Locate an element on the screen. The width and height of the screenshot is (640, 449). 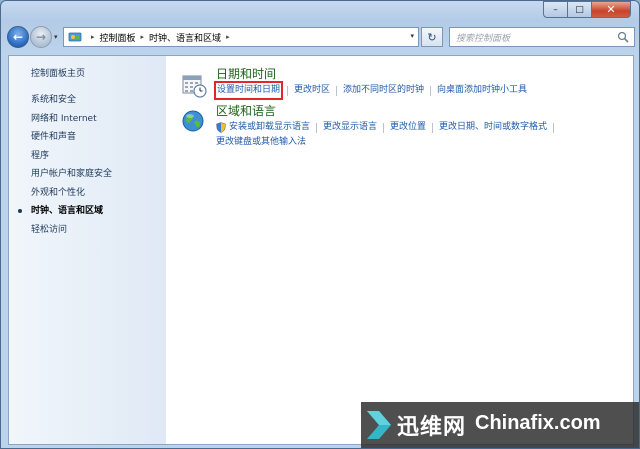
refresh-button: ↻ is located at coordinates (432, 37).